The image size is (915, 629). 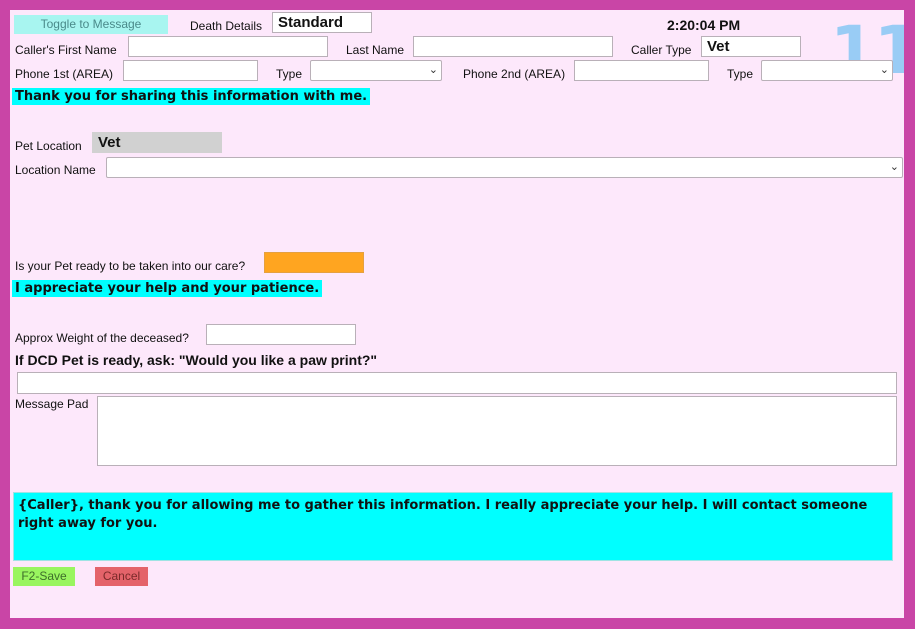 What do you see at coordinates (289, 74) in the screenshot?
I see `phone-1st-type-label: Type` at bounding box center [289, 74].